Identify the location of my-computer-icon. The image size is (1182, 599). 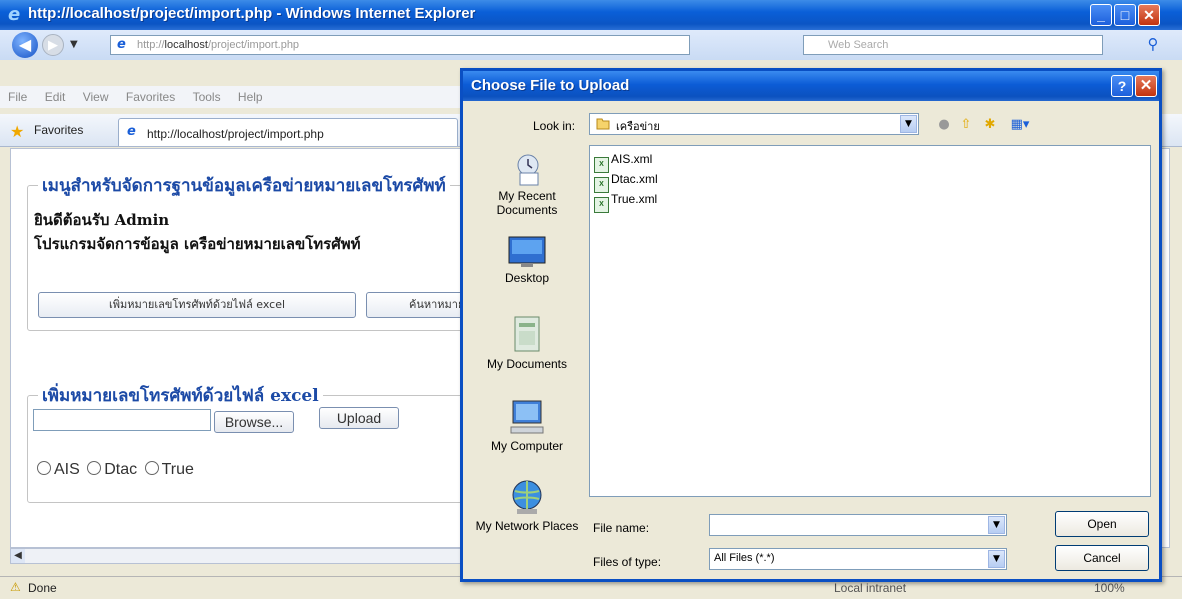
(527, 417).